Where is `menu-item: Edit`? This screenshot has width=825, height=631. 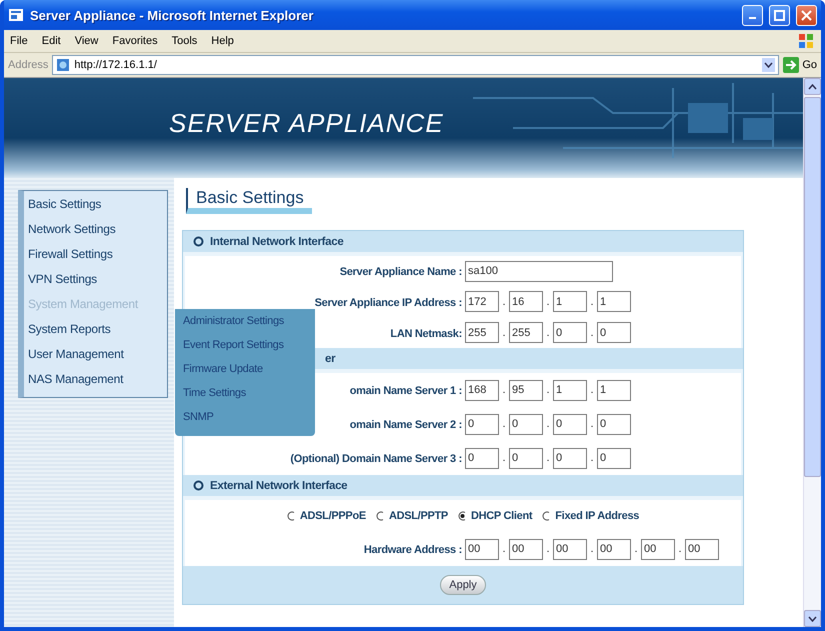
menu-item: Edit is located at coordinates (51, 41).